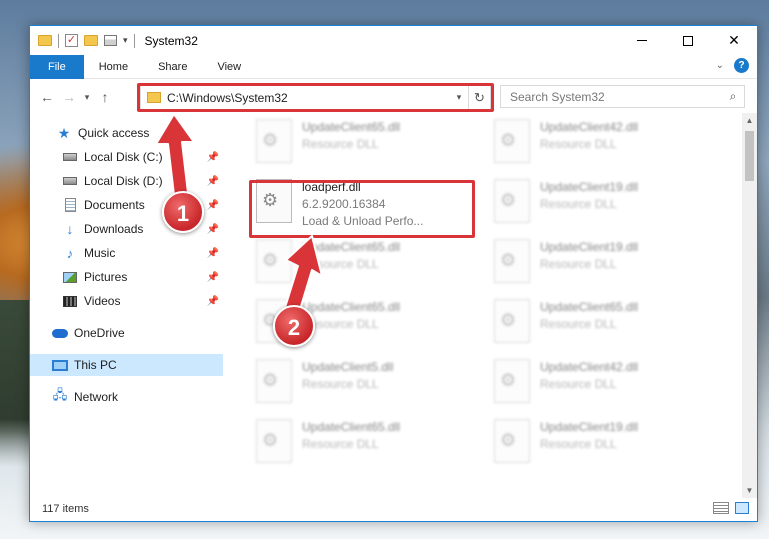  What do you see at coordinates (69, 97) in the screenshot?
I see `forward-arrow-icon: →` at bounding box center [69, 97].